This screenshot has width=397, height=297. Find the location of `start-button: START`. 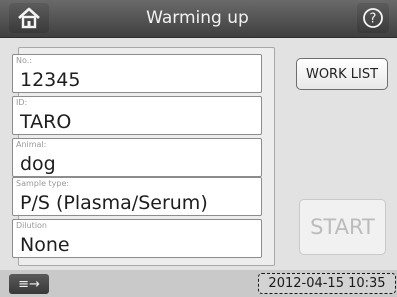

start-button: START is located at coordinates (342, 227).